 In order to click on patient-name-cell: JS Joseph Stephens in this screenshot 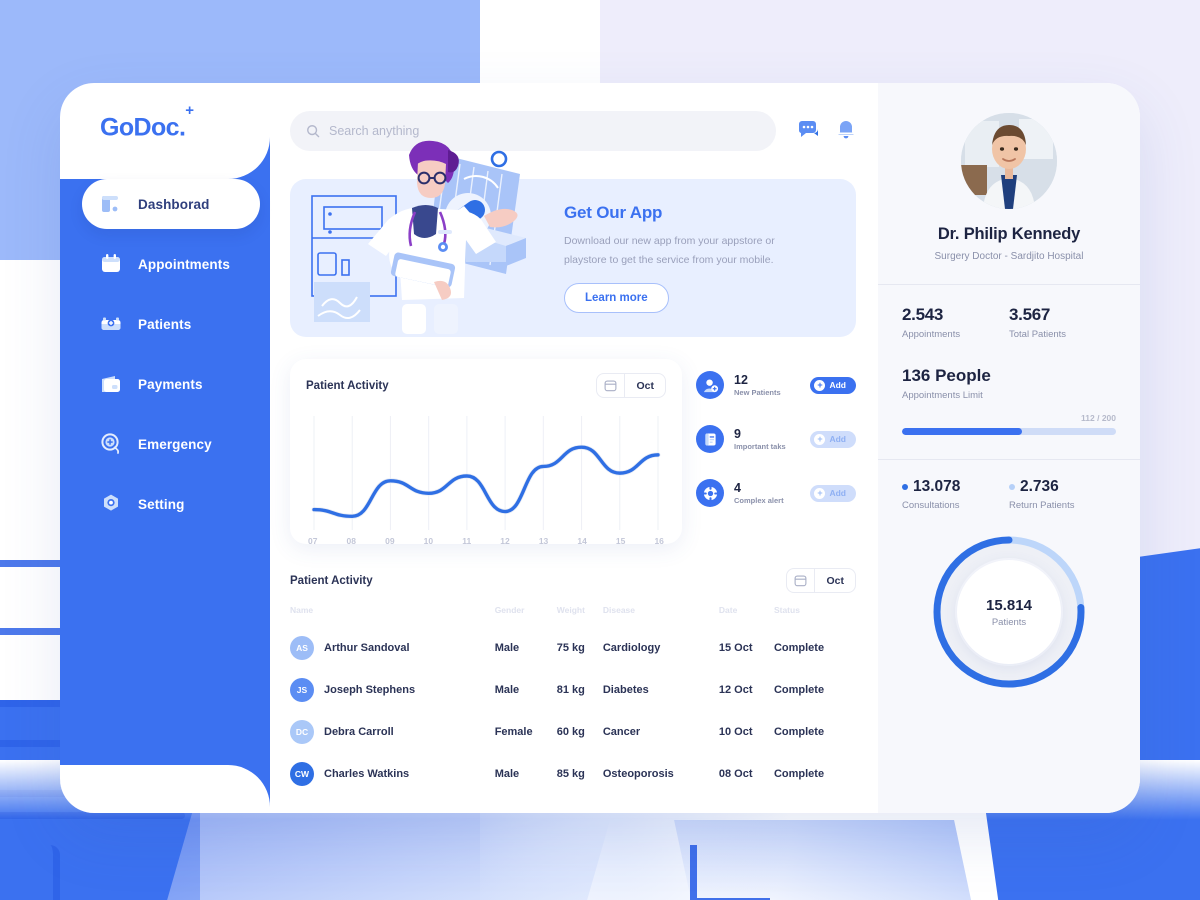, I will do `click(392, 690)`.